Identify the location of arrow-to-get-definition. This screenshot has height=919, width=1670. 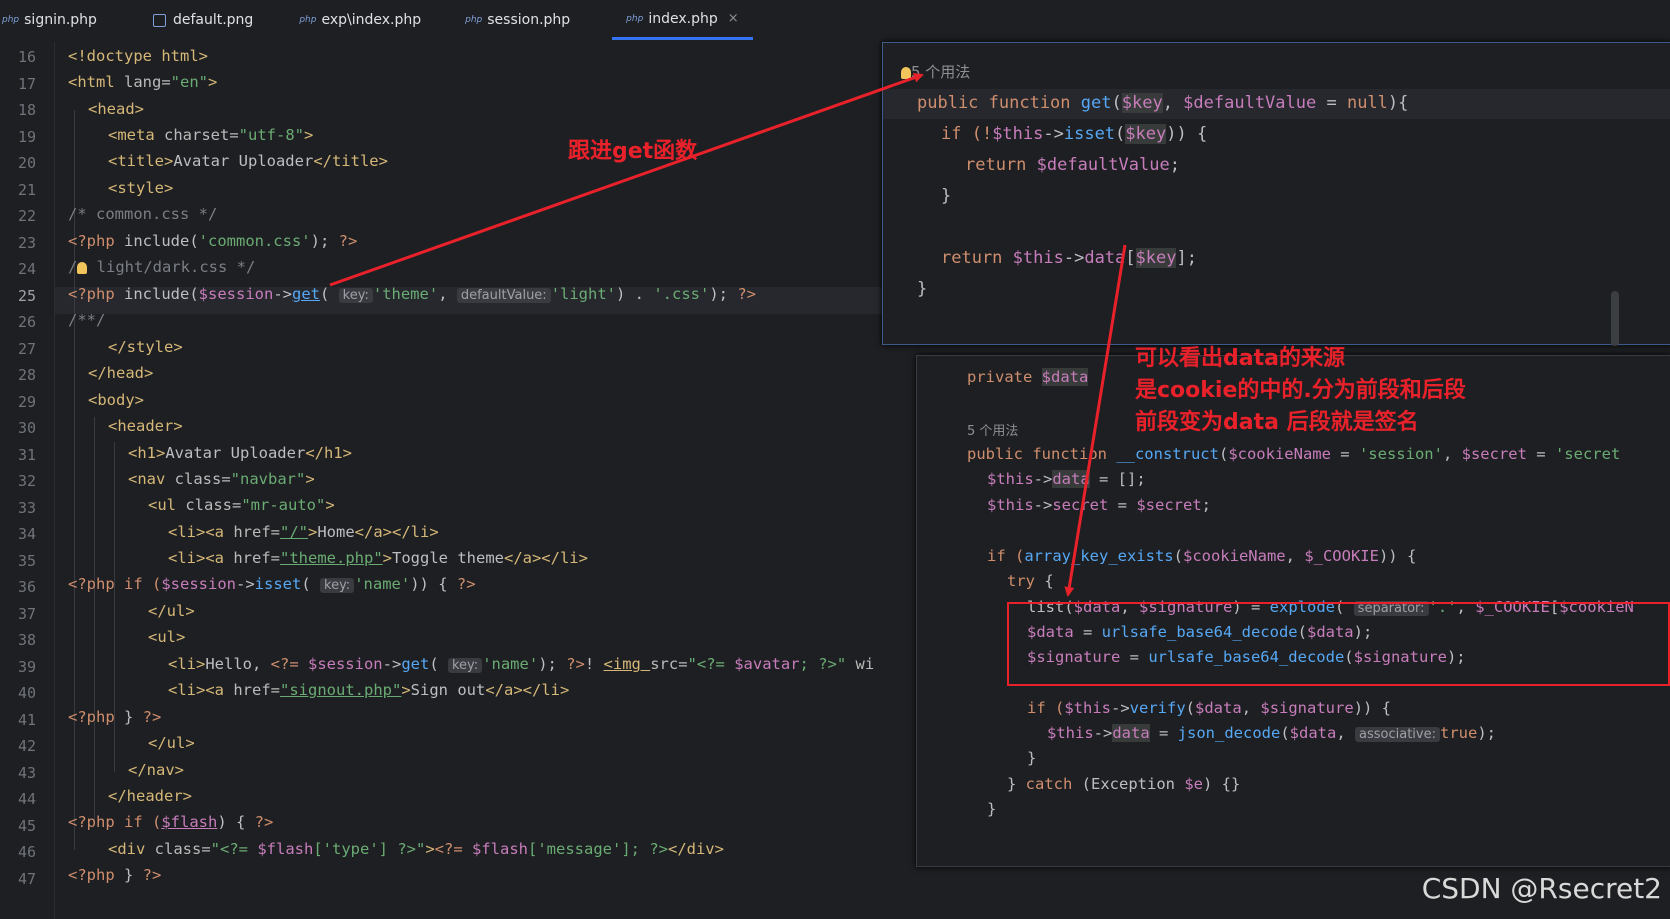
(626, 179).